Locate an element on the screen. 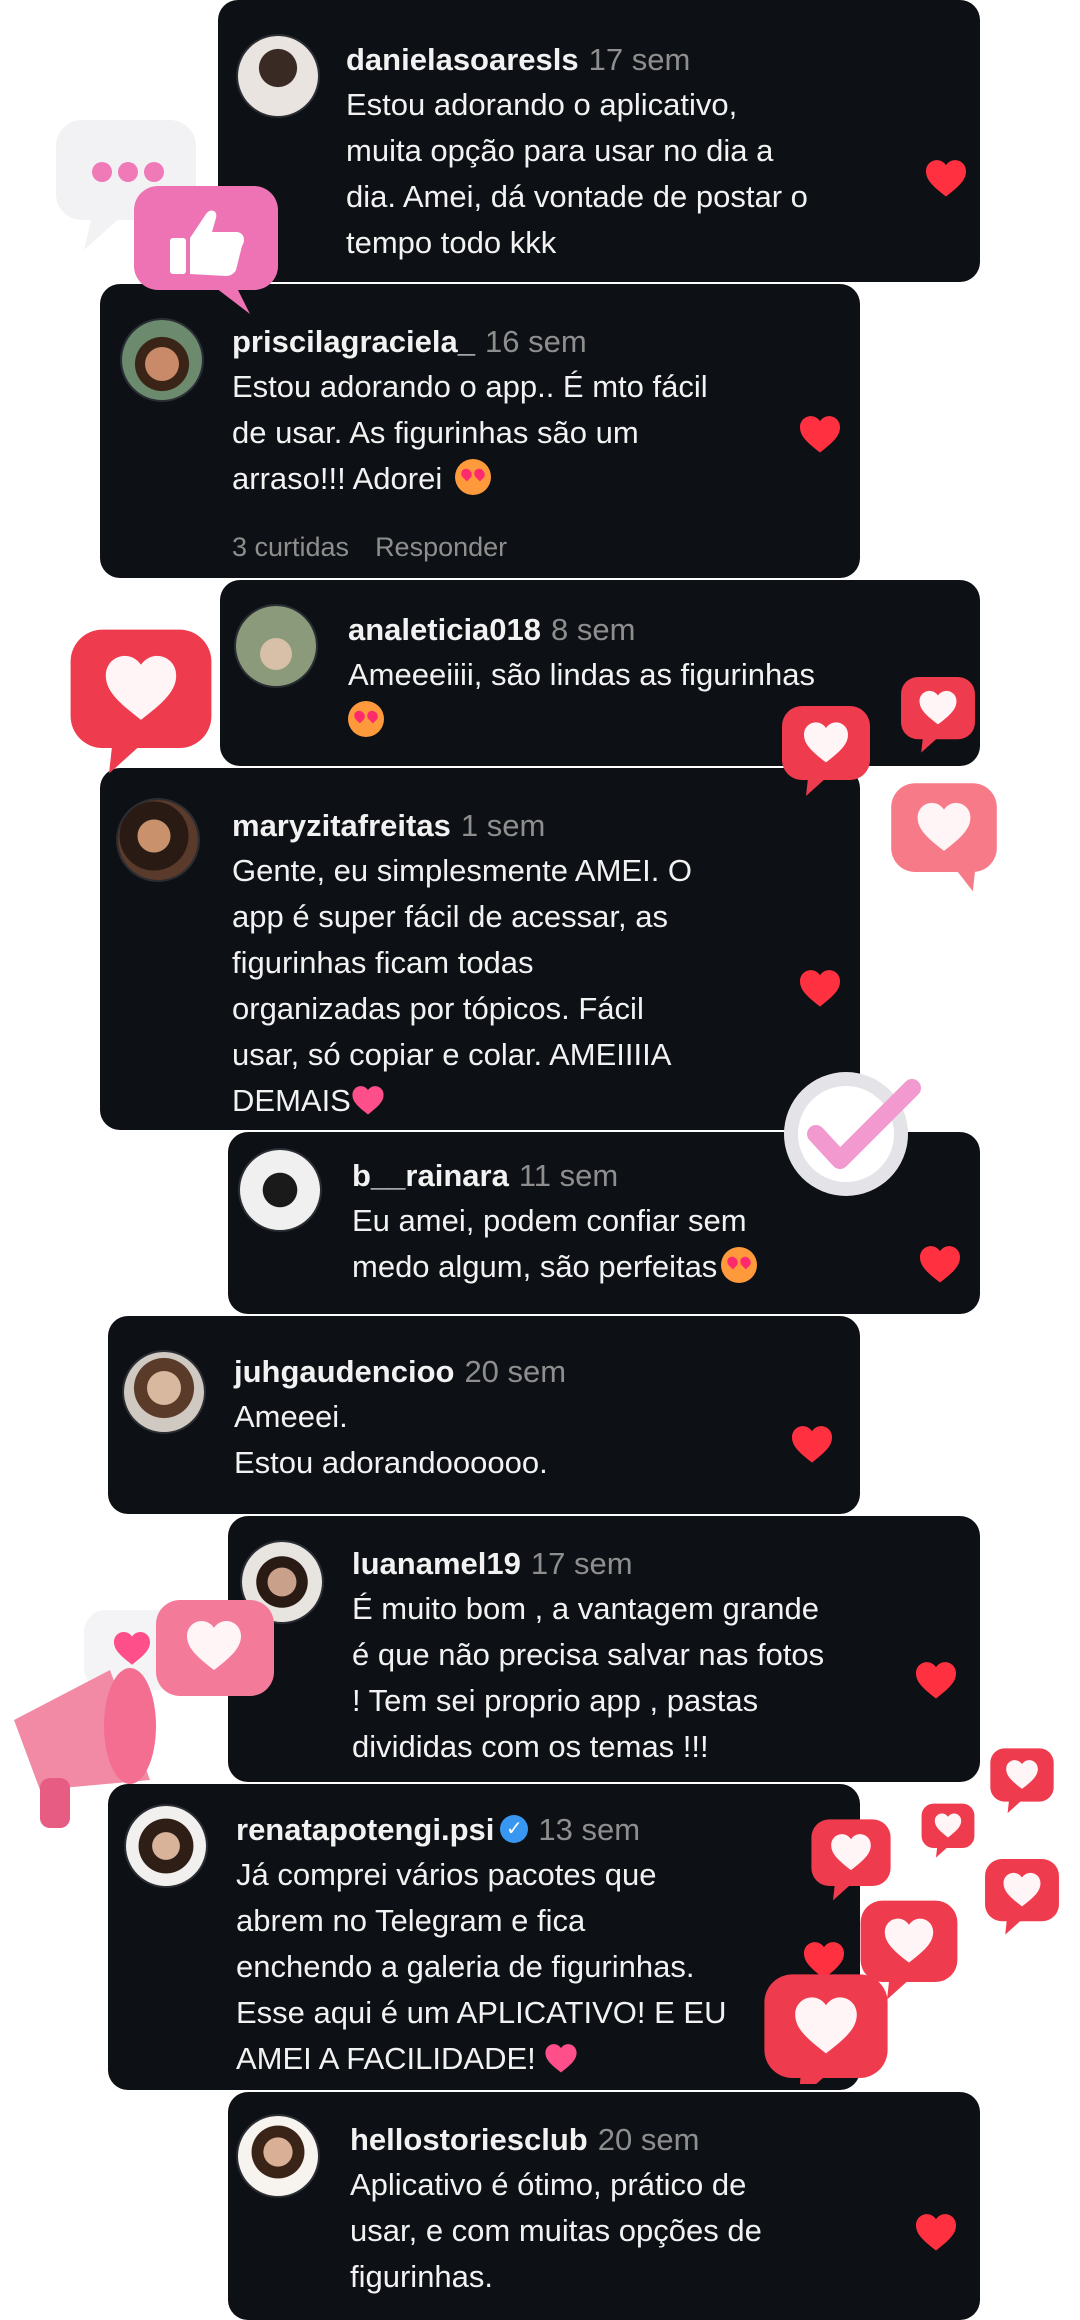 Image resolution: width=1080 pixels, height=2320 pixels. comment-text: Ameeei. Estou adorandoooooo. is located at coordinates (391, 1439).